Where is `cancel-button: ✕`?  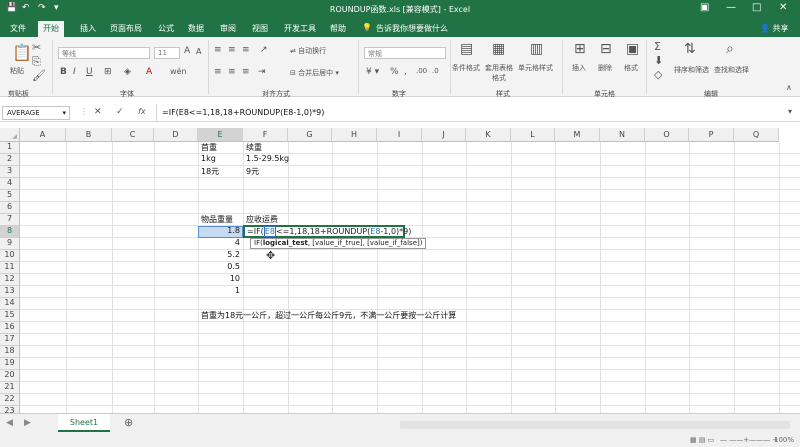
cancel-button: ✕ is located at coordinates (98, 112).